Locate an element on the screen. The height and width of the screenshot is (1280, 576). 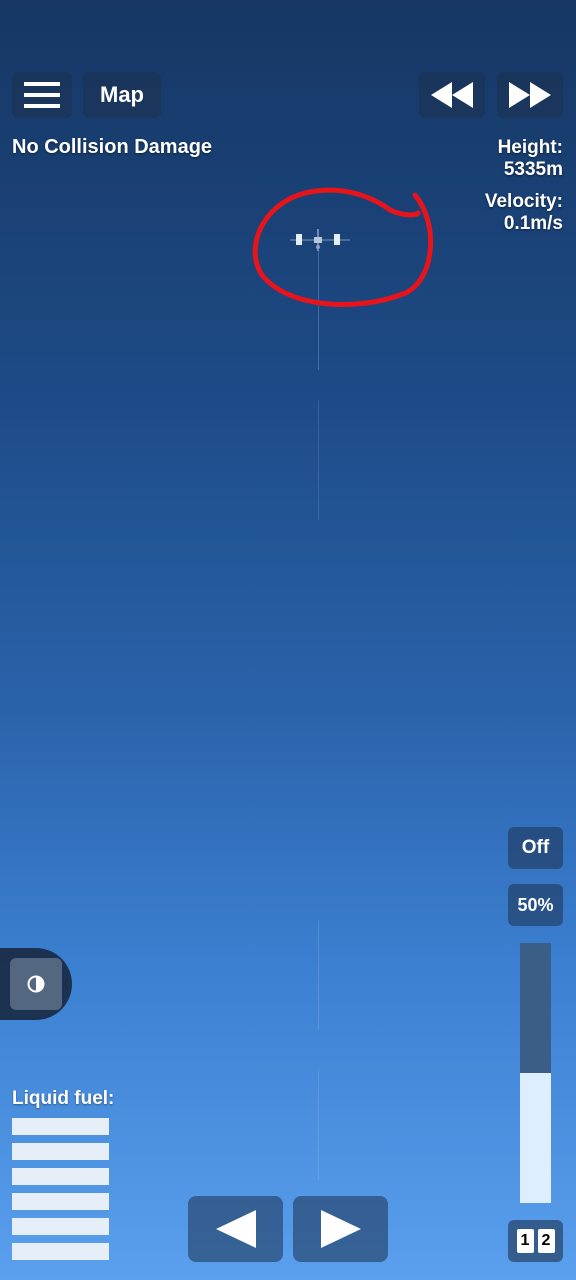
half-circle-contrast-icon is located at coordinates (36, 984).